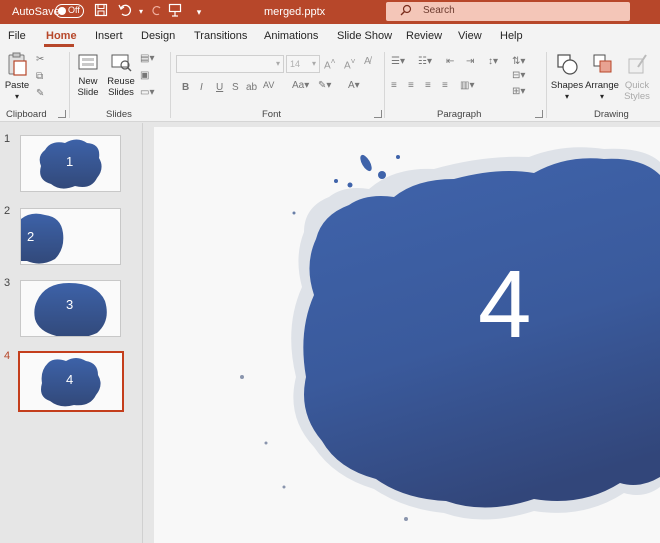 The width and height of the screenshot is (660, 543). I want to click on new-slide-button: New Slide, so click(88, 74).